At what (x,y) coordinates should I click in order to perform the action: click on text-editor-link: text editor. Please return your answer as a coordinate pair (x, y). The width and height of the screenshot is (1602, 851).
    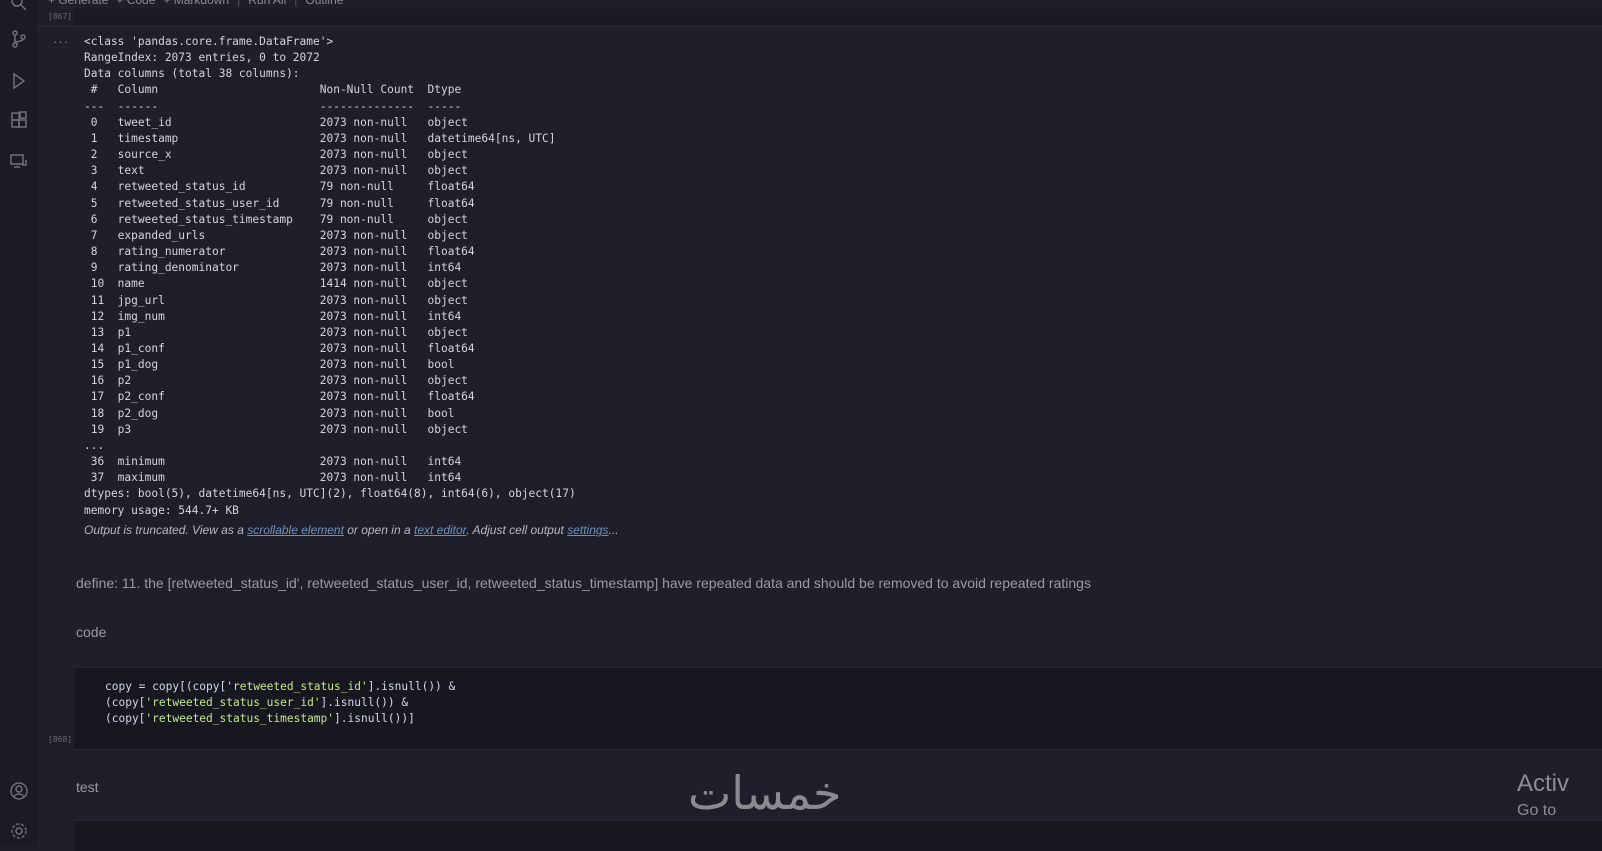
    Looking at the image, I should click on (440, 530).